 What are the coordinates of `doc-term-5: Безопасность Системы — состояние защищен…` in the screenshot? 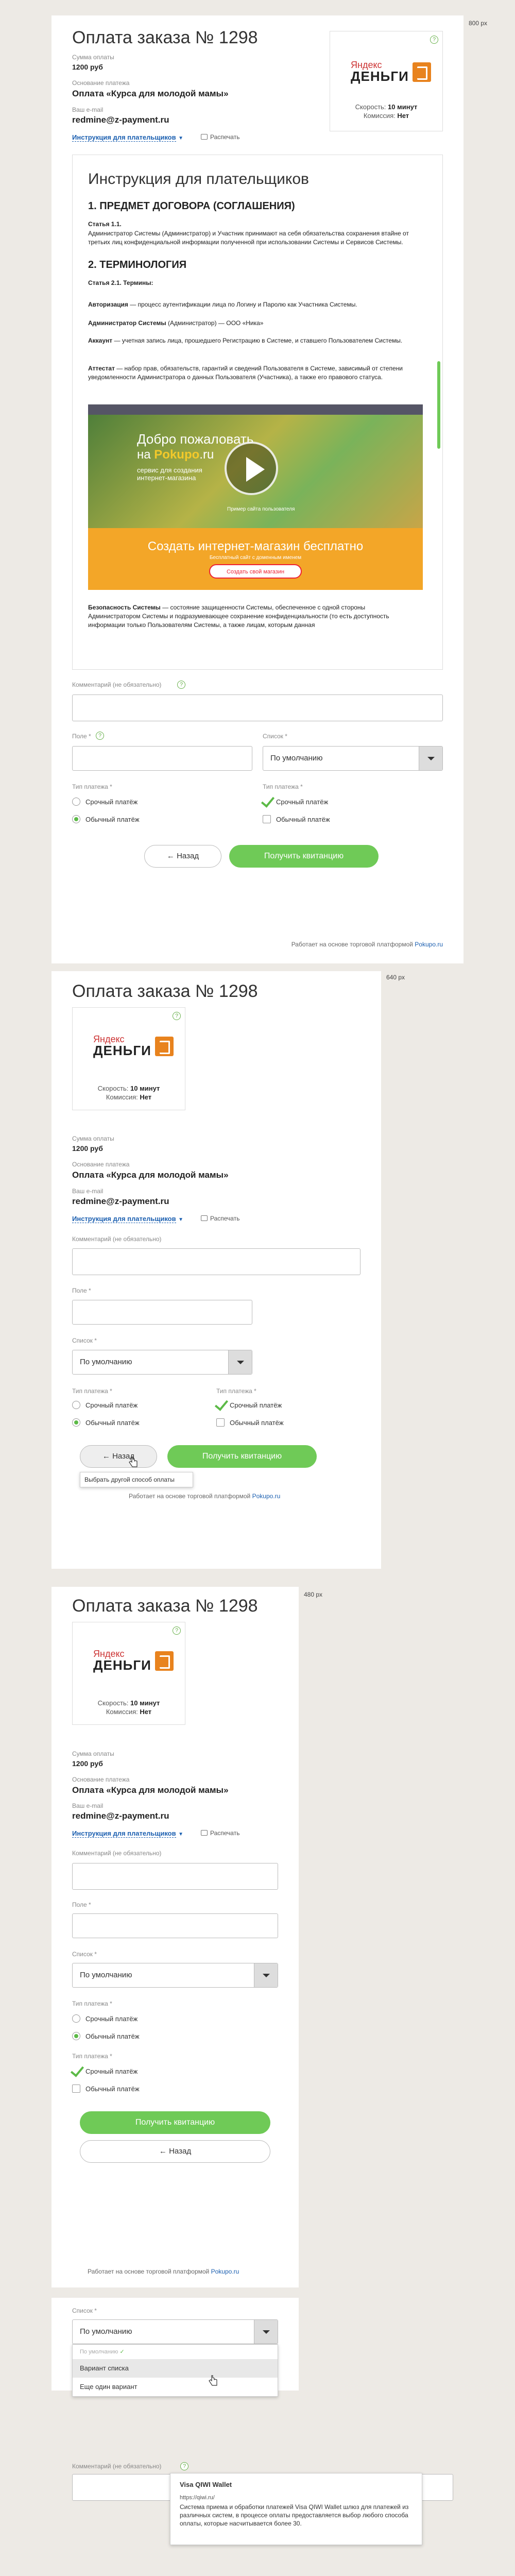 It's located at (239, 616).